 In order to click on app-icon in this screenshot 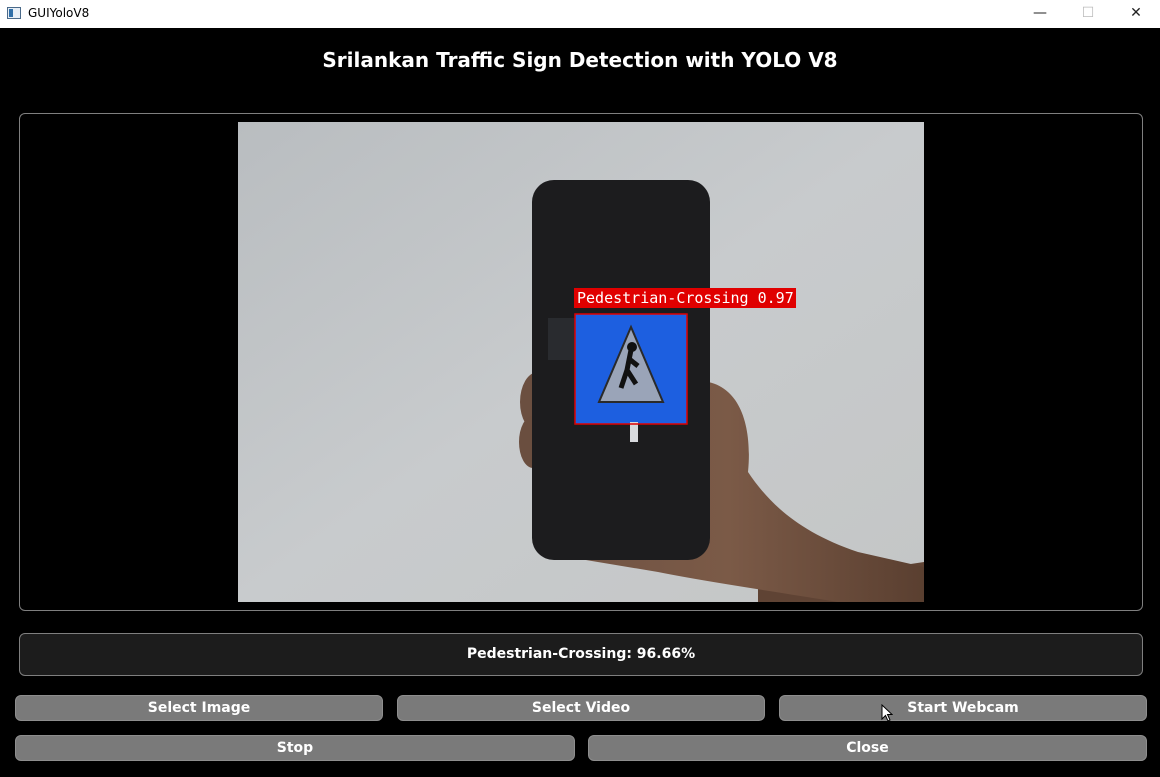, I will do `click(14, 13)`.